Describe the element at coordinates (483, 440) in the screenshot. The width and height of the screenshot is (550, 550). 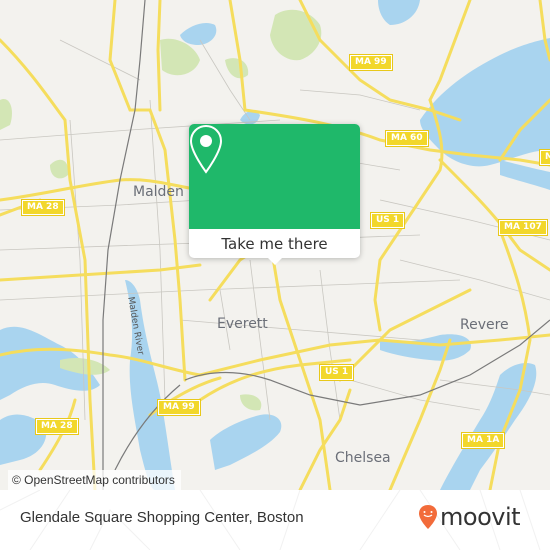
I see `route-shield-ma-1a: MA 1A` at that location.